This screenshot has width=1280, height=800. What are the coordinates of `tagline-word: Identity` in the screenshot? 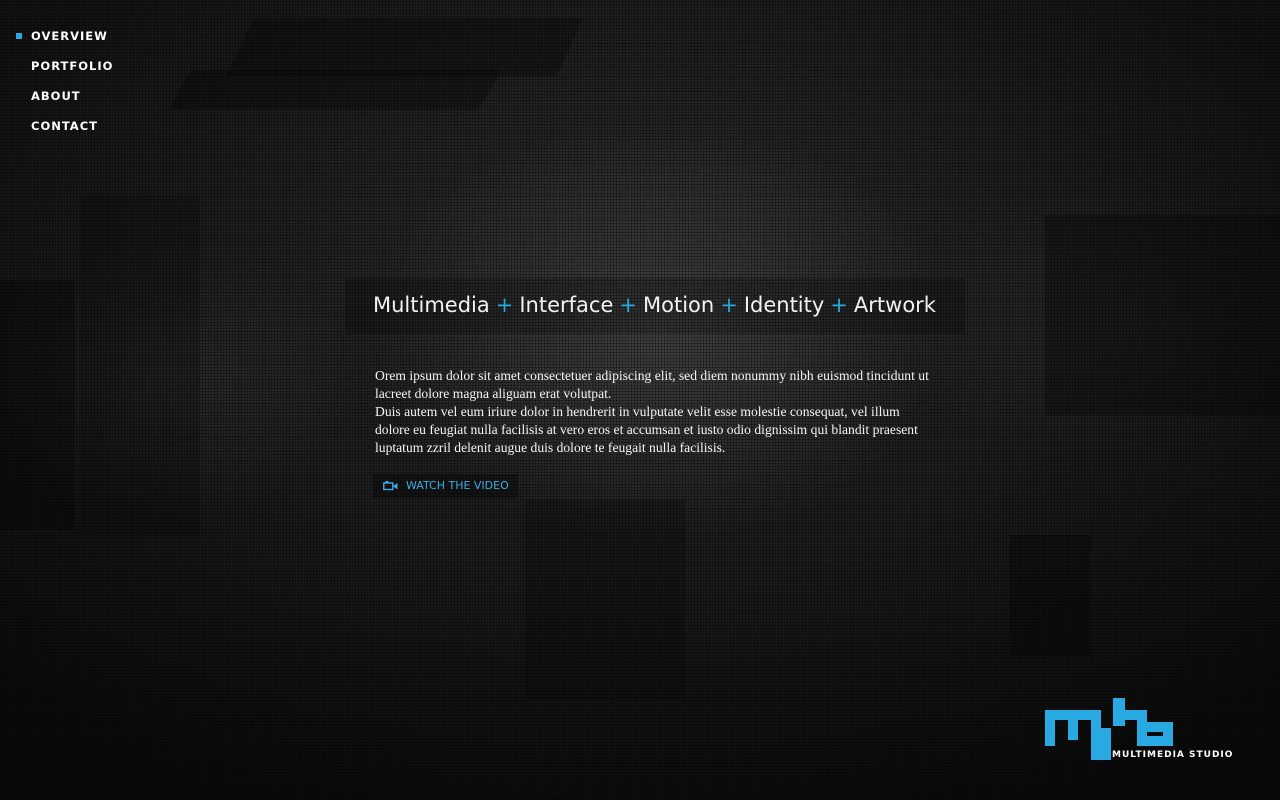 It's located at (784, 305).